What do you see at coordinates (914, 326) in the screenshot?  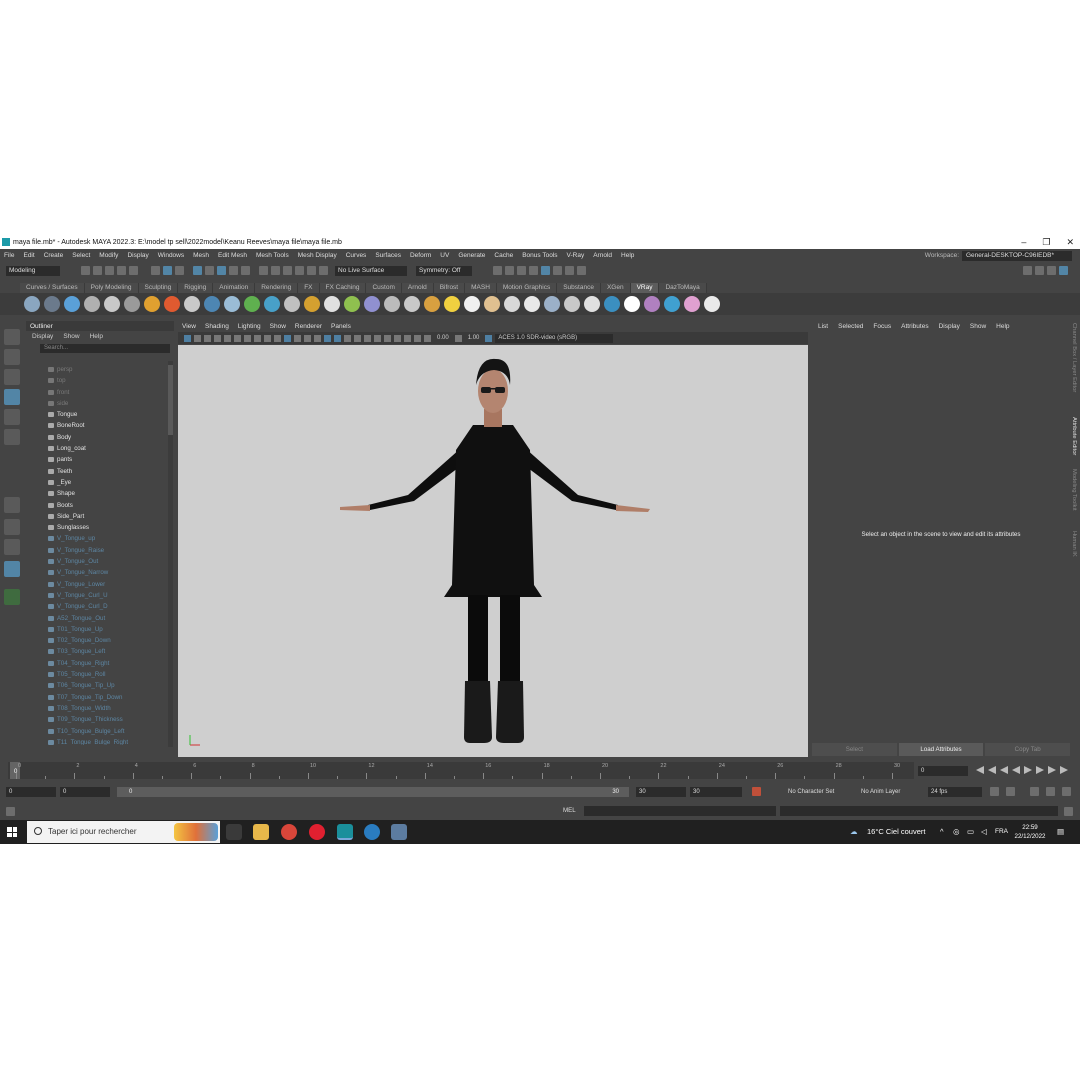 I see `attr-menu-attributes: Attributes` at bounding box center [914, 326].